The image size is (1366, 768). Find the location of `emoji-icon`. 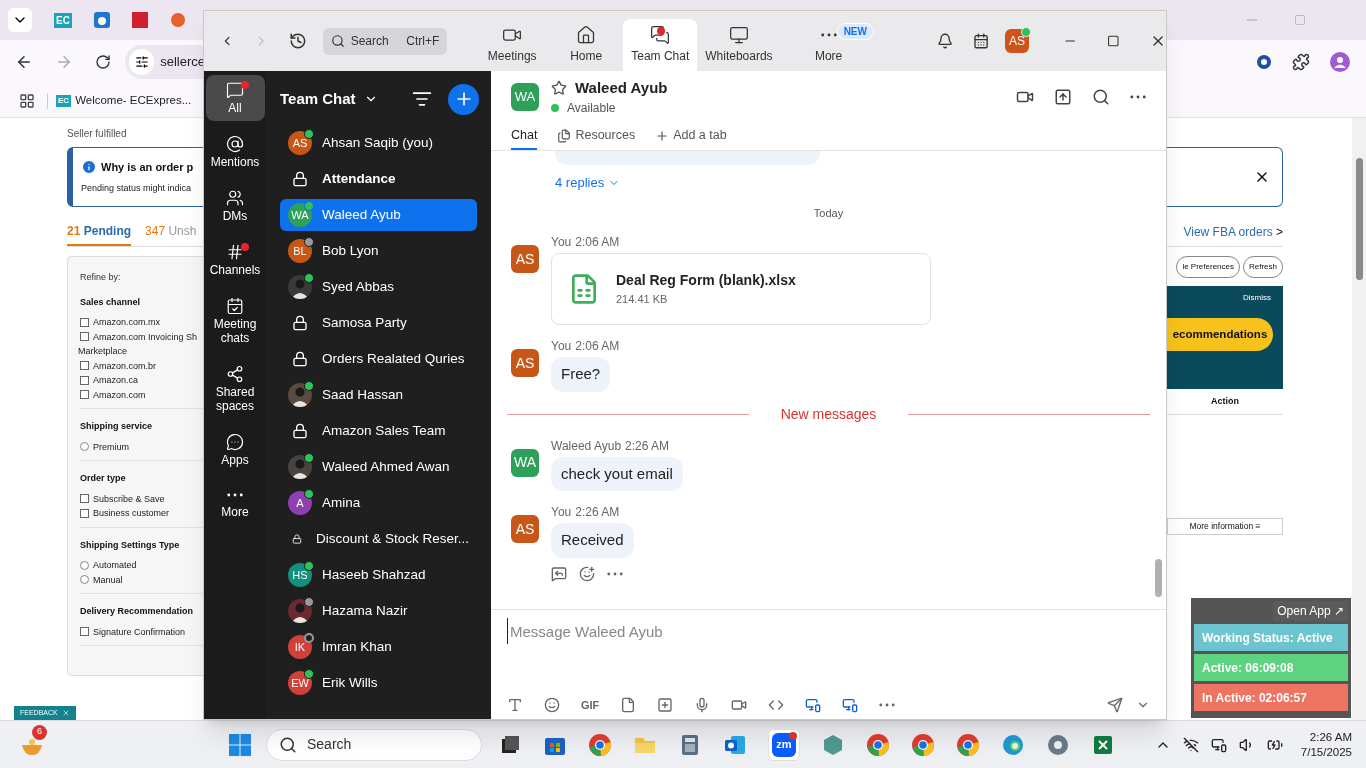

emoji-icon is located at coordinates (552, 705).